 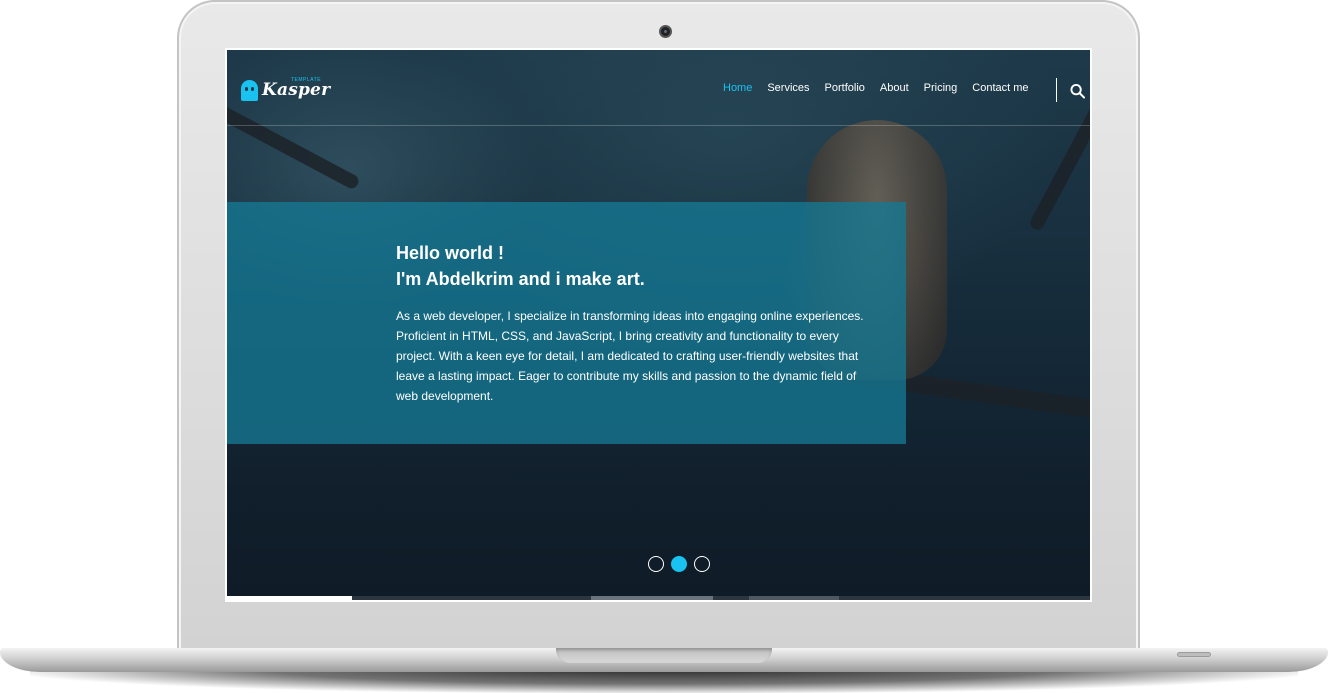 I want to click on nav-link-contact: Contact me, so click(x=1000, y=88).